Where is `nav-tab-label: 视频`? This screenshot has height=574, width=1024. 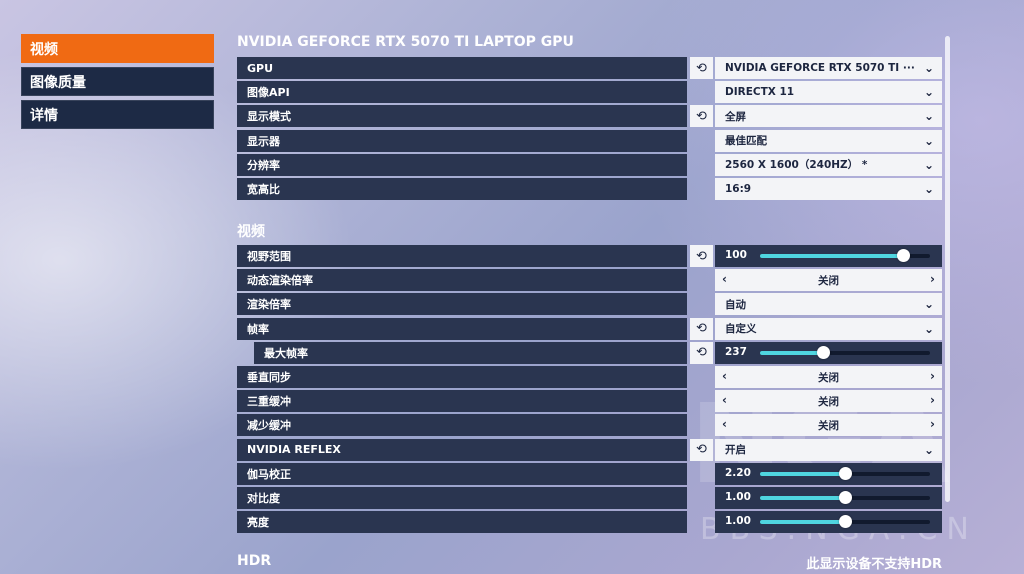 nav-tab-label: 视频 is located at coordinates (44, 49).